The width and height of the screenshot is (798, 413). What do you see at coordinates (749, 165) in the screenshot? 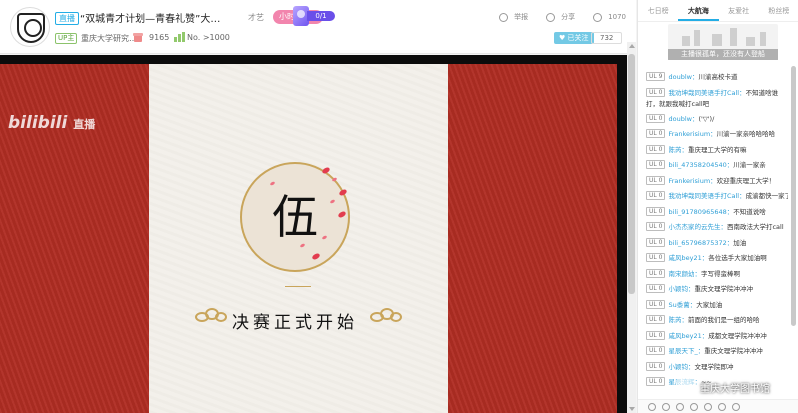
I see `danmaku-text: 川渝一家亲` at bounding box center [749, 165].